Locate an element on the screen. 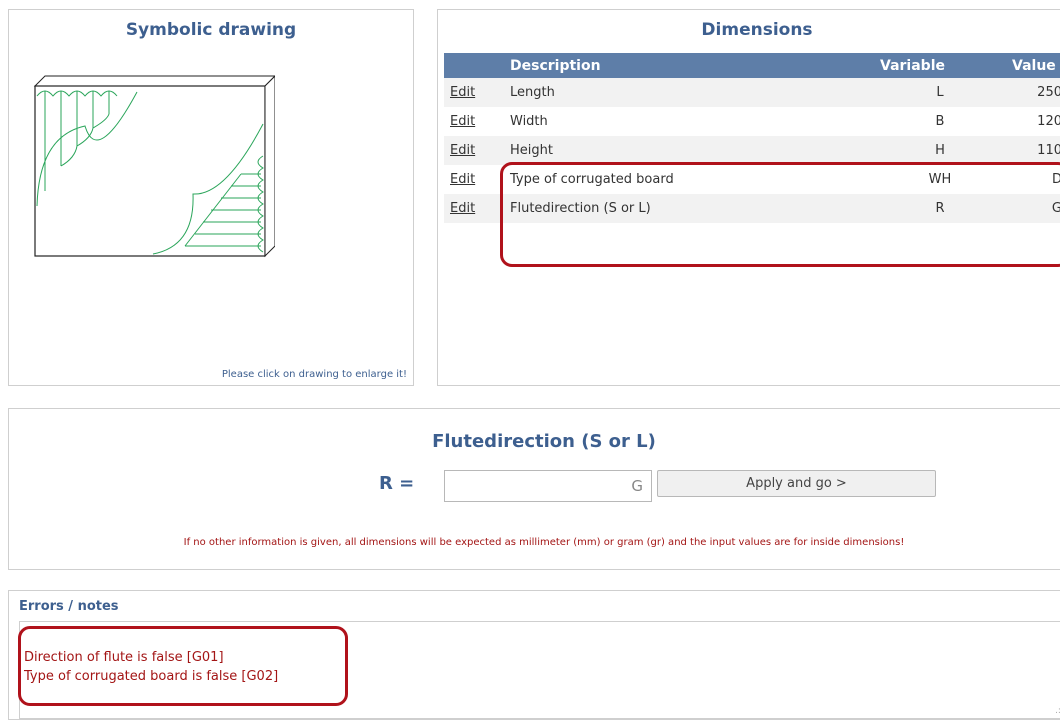 This screenshot has height=720, width=1060. error-messages-highlight is located at coordinates (183, 666).